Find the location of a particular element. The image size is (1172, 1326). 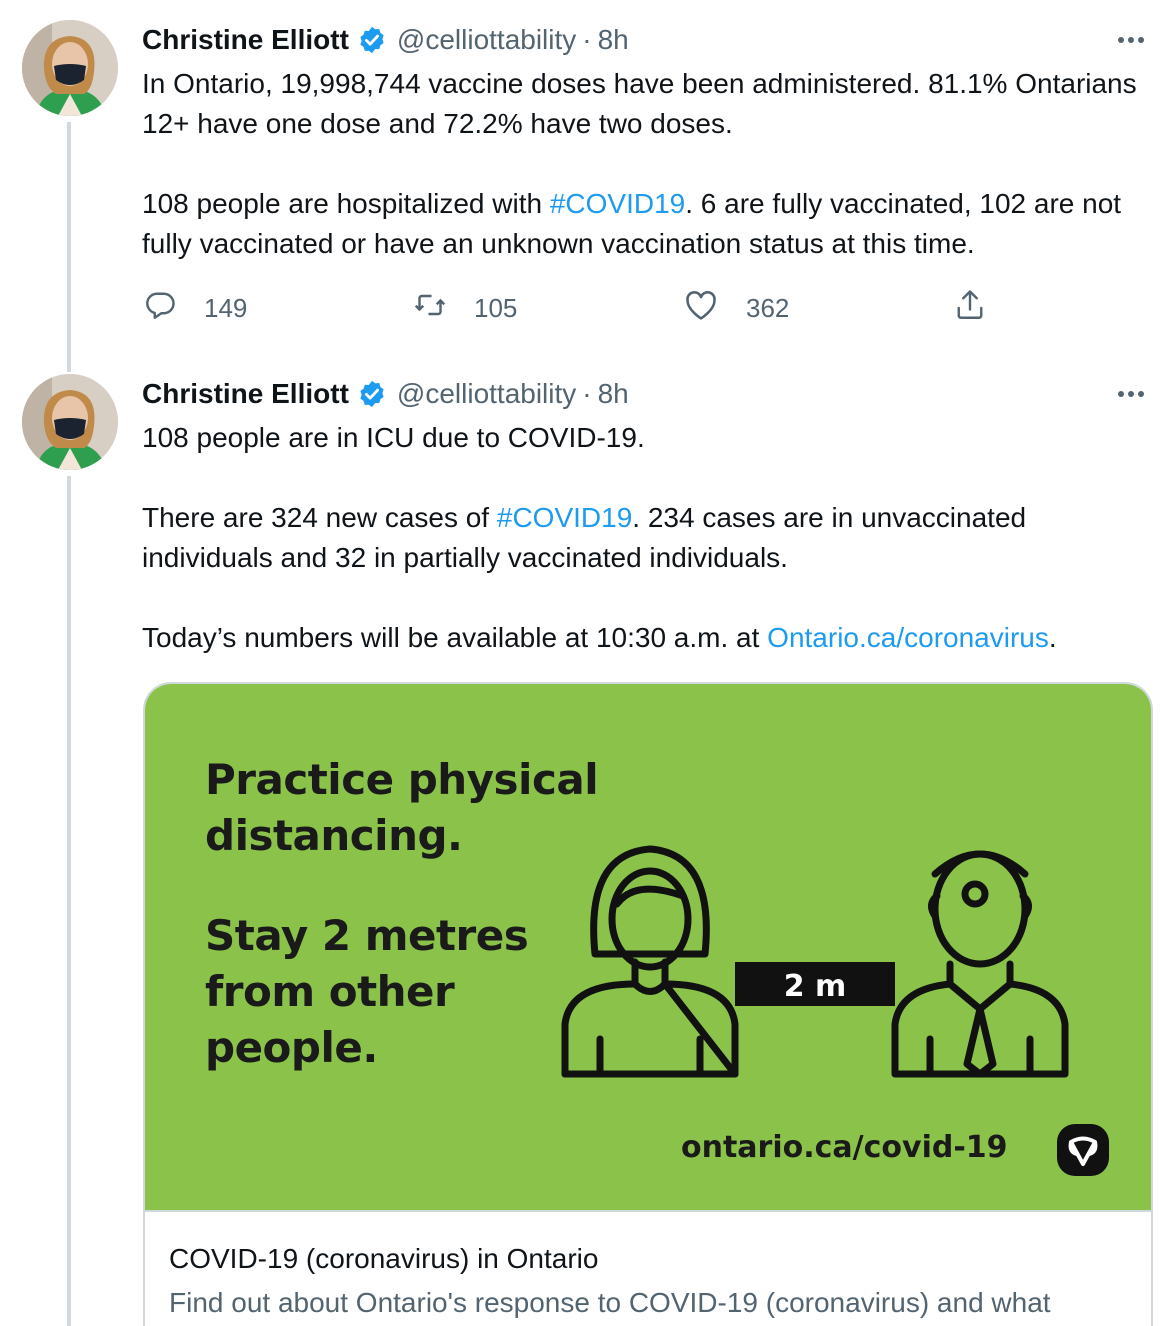

share-button is located at coordinates (970, 308).